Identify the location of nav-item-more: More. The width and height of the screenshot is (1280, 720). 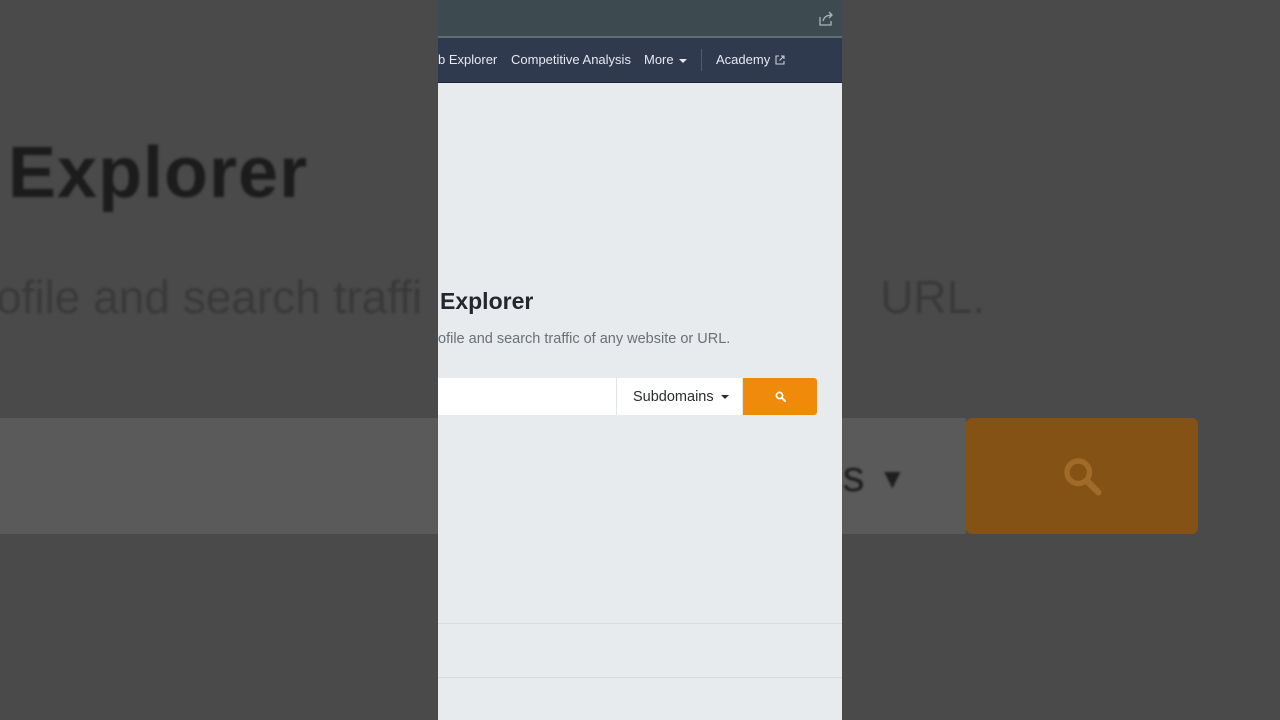
(665, 59).